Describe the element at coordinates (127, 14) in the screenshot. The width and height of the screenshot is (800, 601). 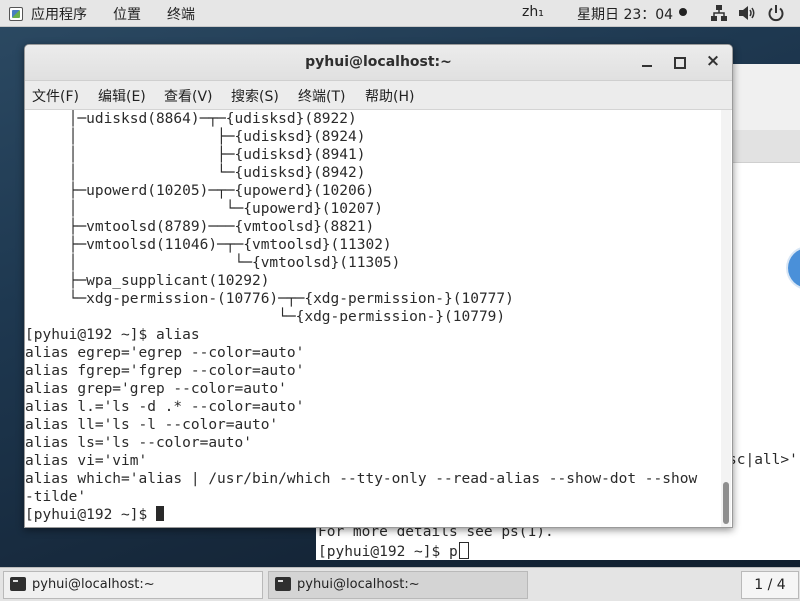
I see `places-menu: 位置` at that location.